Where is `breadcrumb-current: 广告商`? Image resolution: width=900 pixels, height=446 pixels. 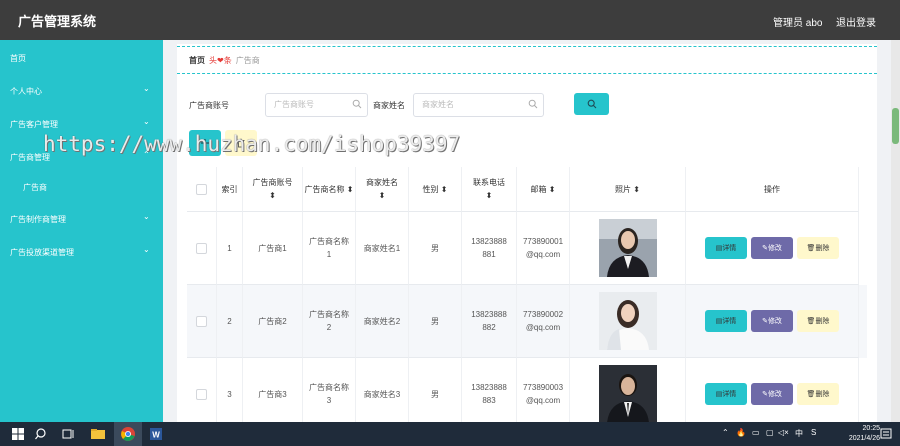
breadcrumb-current: 广告商 is located at coordinates (247, 60).